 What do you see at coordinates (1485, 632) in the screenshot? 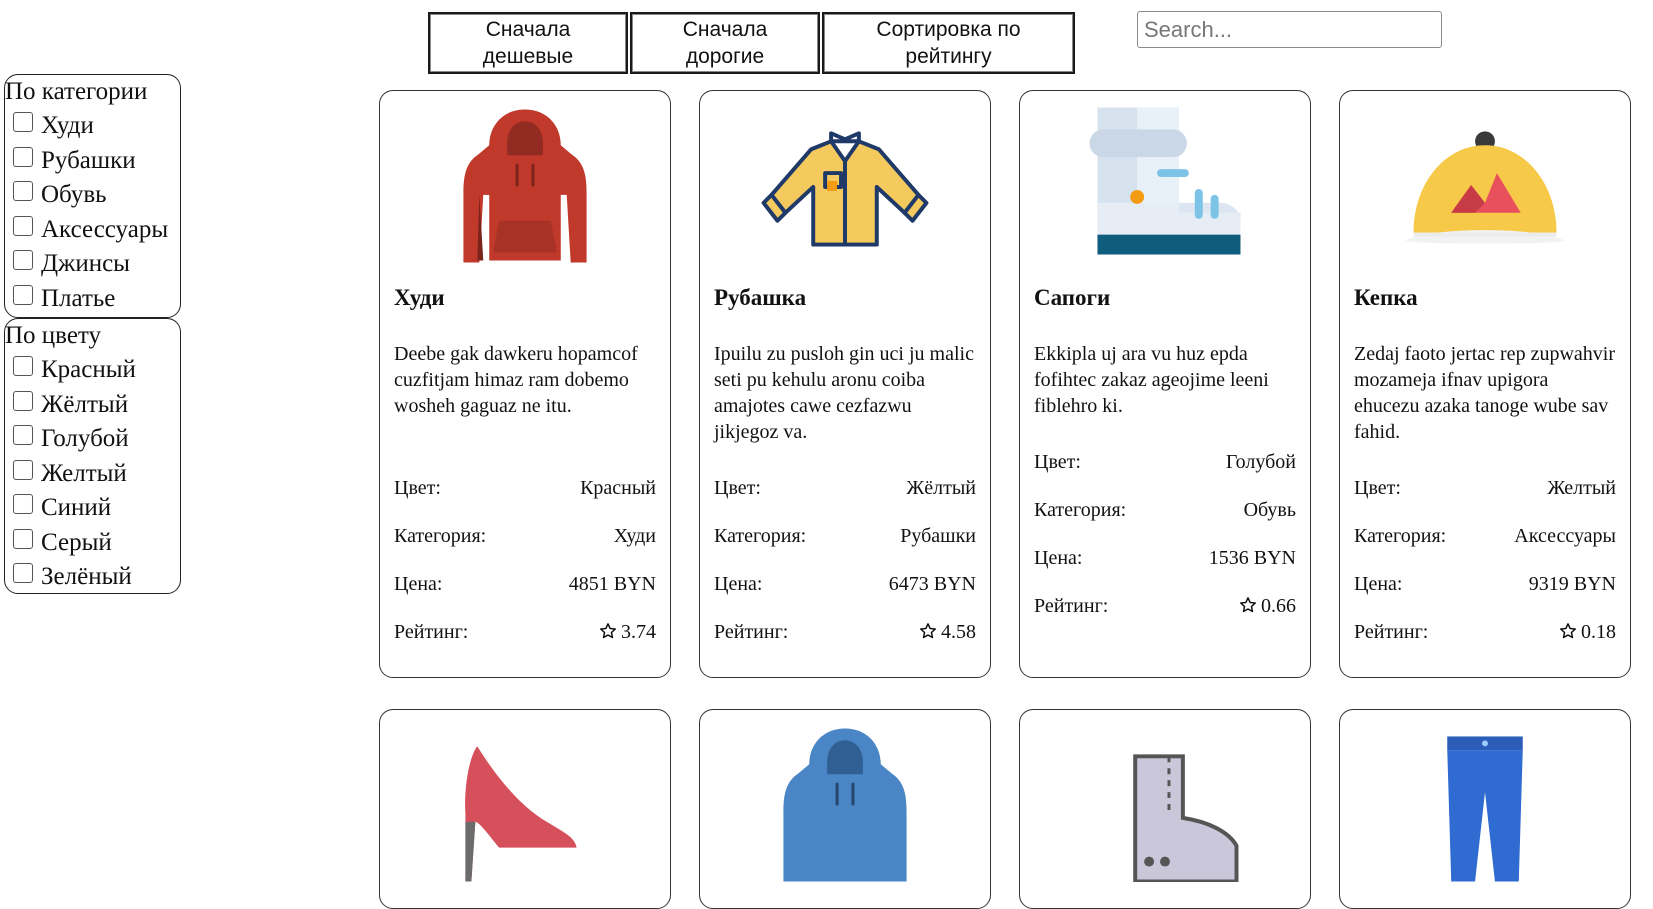
I see `product-rating-row: Рейтинг: 0.18` at bounding box center [1485, 632].